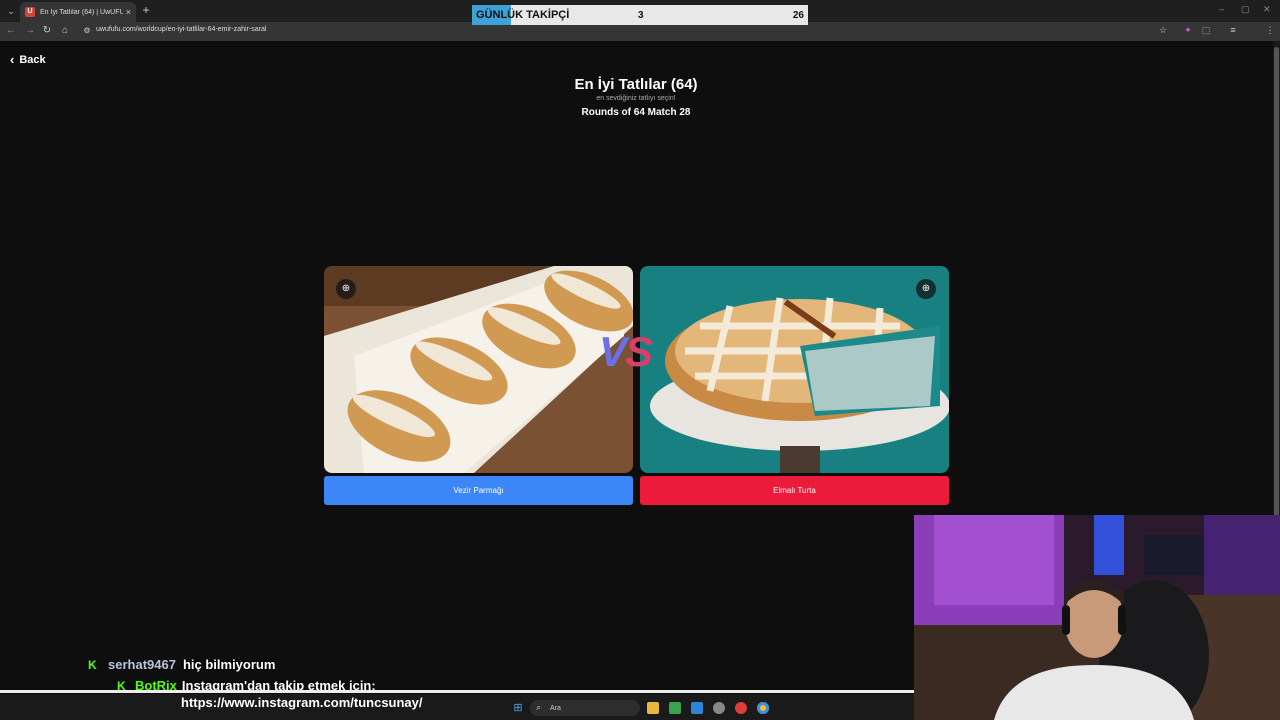 Image resolution: width=1280 pixels, height=720 pixels. Describe the element at coordinates (47, 31) in the screenshot. I see `reload-icon: ↻` at that location.